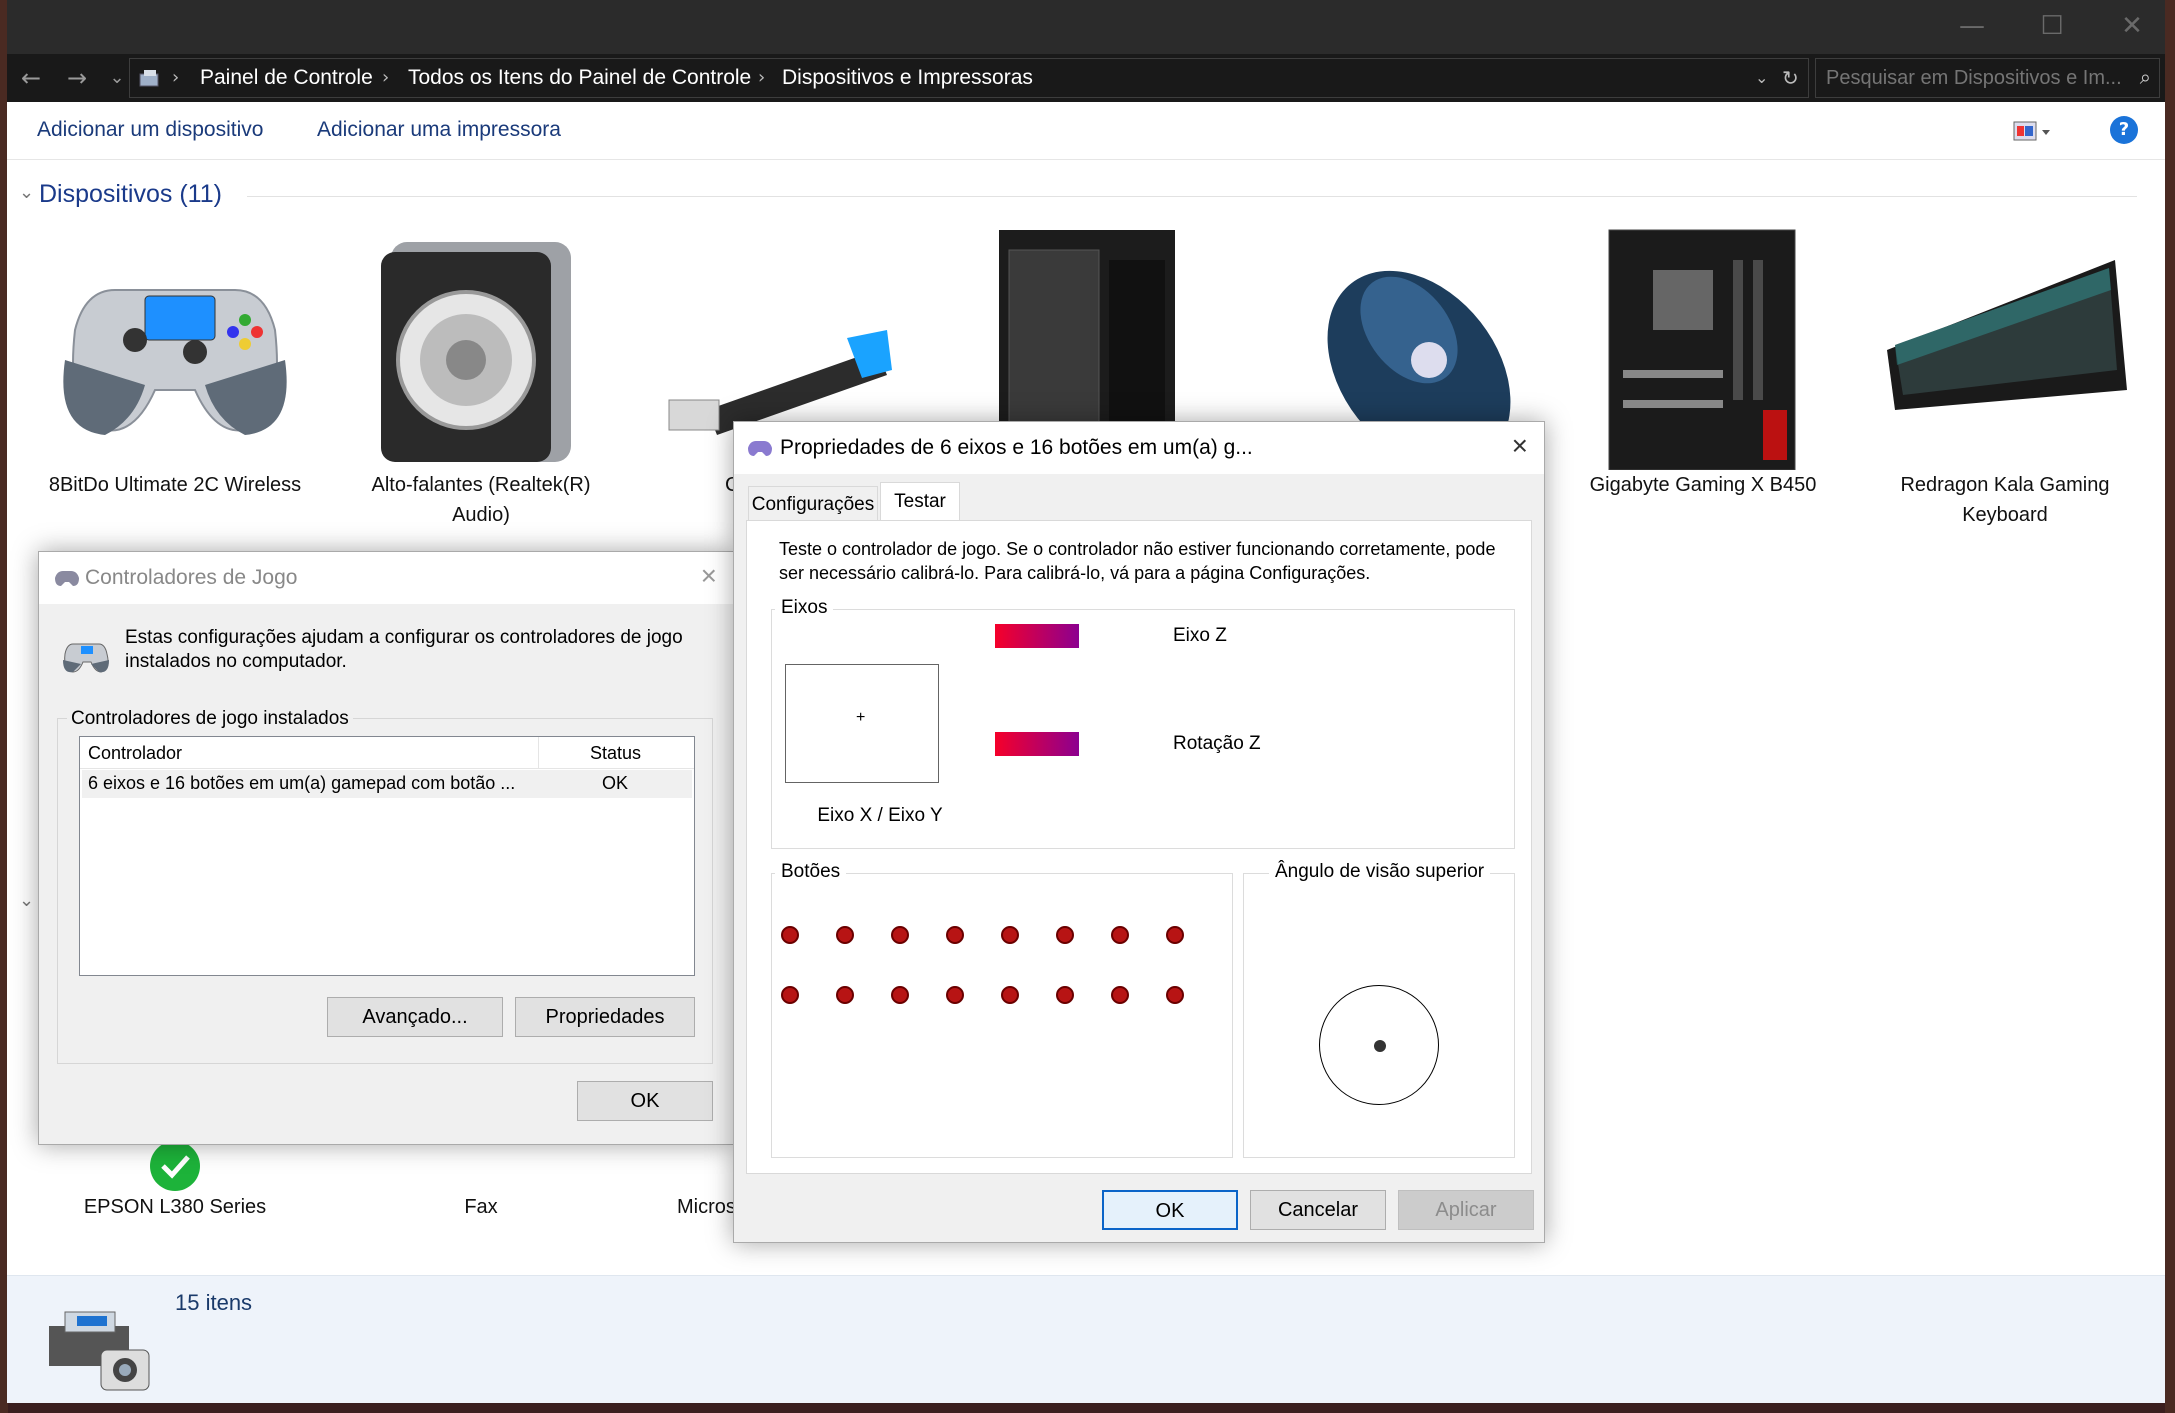  Describe the element at coordinates (1466, 1210) in the screenshot. I see `apply-button: Aplicar` at that location.